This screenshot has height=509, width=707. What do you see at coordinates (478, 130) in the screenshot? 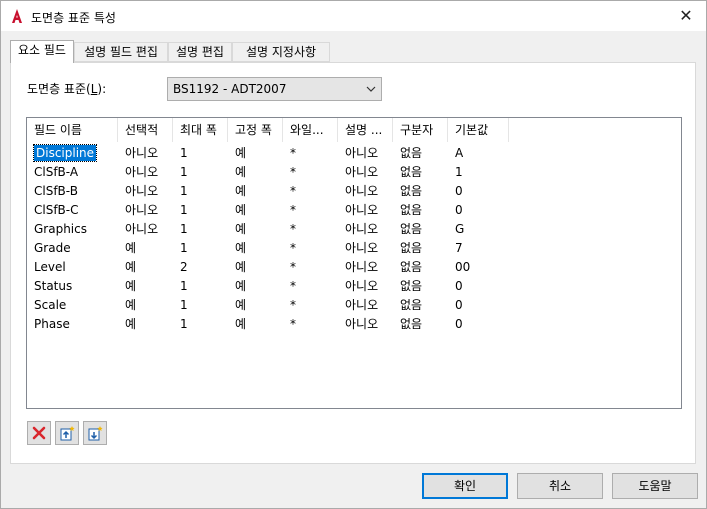
I see `column-header-default: 기본값` at bounding box center [478, 130].